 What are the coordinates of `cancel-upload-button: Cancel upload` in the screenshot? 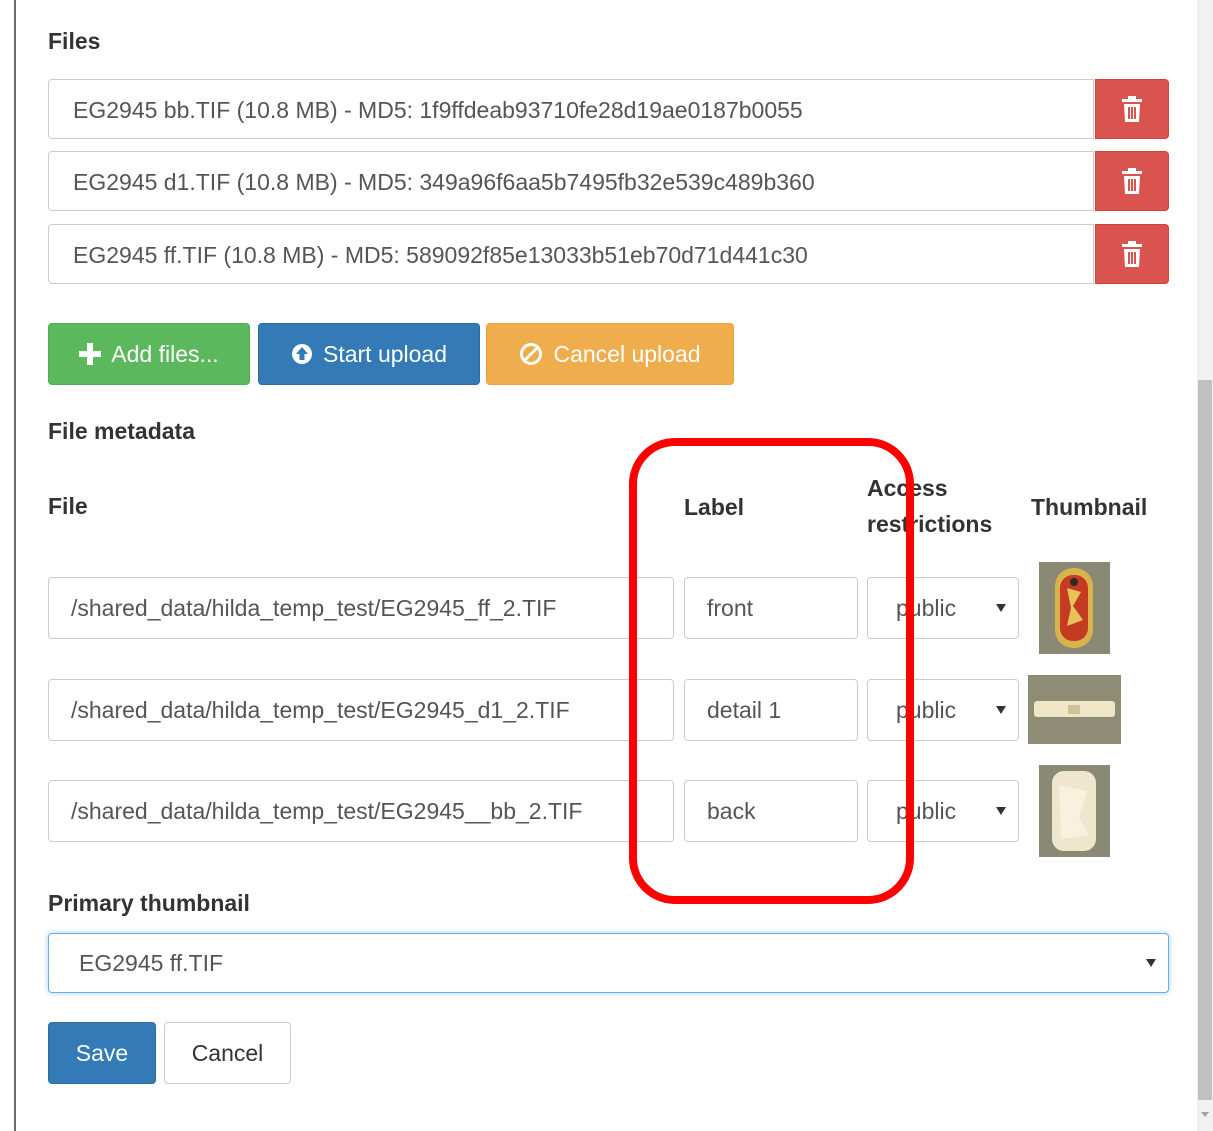 It's located at (610, 354).